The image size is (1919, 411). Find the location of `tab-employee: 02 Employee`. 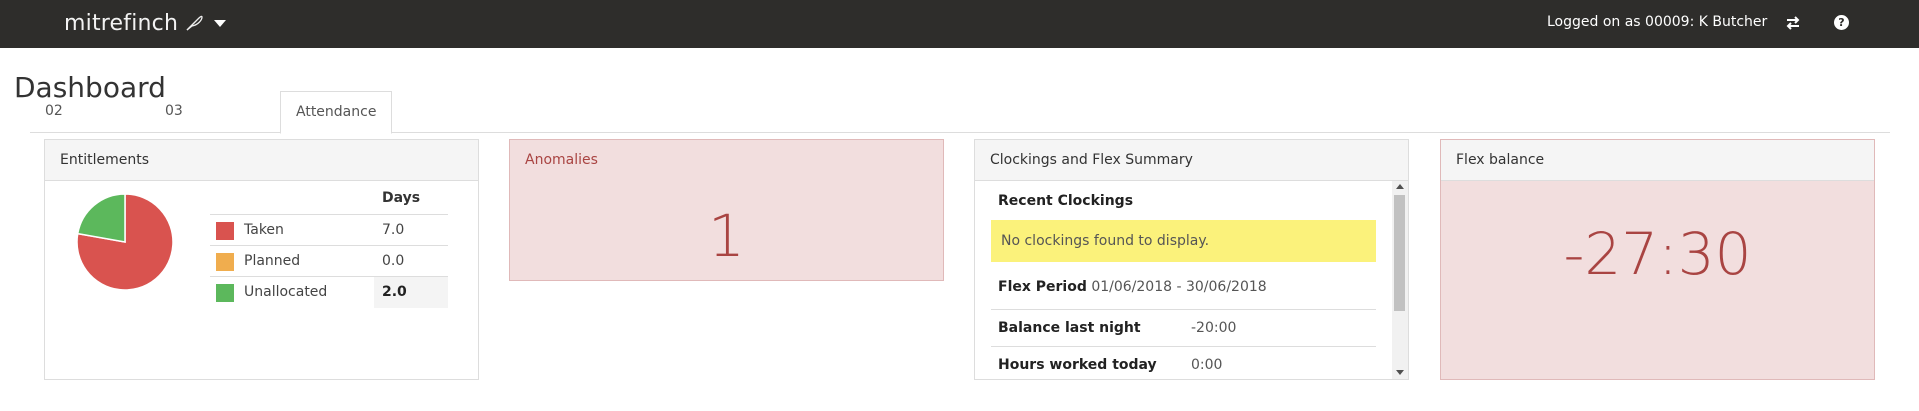

tab-employee: 02 Employee is located at coordinates (79, 125).